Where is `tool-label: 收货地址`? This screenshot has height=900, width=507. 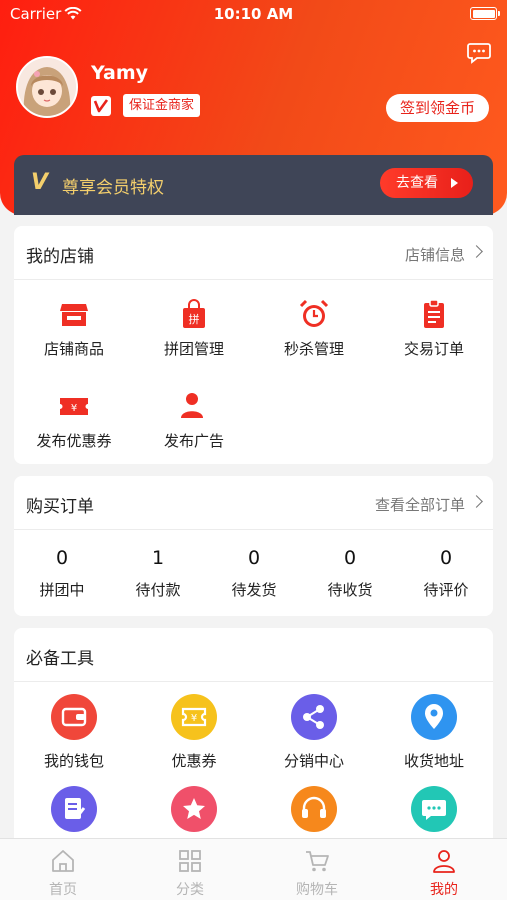
tool-label: 收货地址 is located at coordinates (433, 761).